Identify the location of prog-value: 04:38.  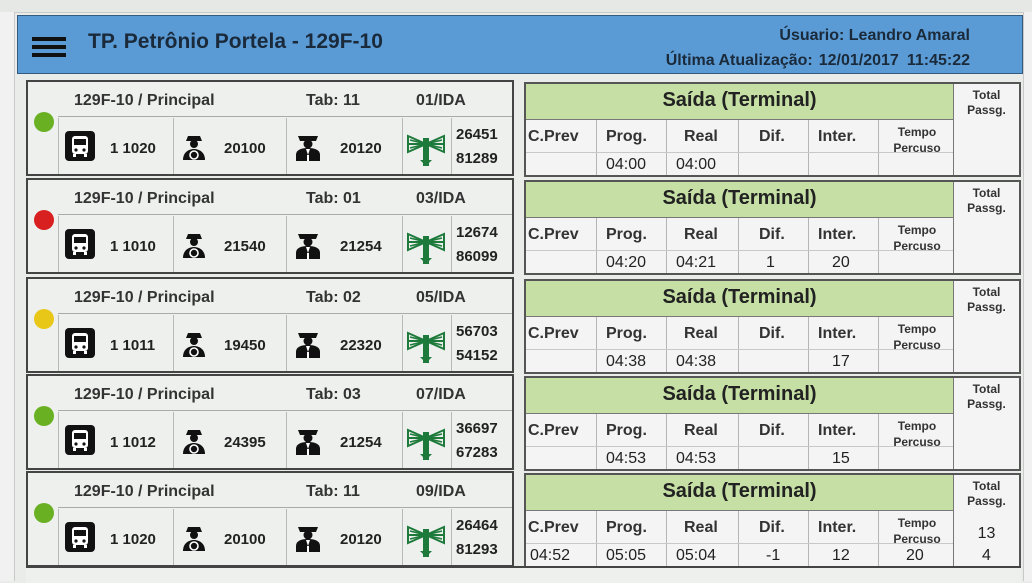
(626, 361).